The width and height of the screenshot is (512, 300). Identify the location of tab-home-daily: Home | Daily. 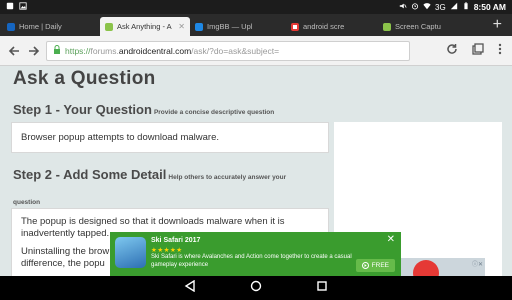
(50, 26).